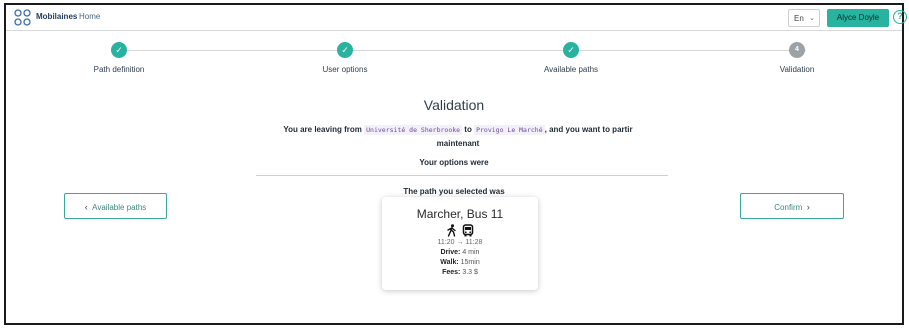 The width and height of the screenshot is (909, 329). Describe the element at coordinates (86, 207) in the screenshot. I see `chevron-left-icon: ‹` at that location.